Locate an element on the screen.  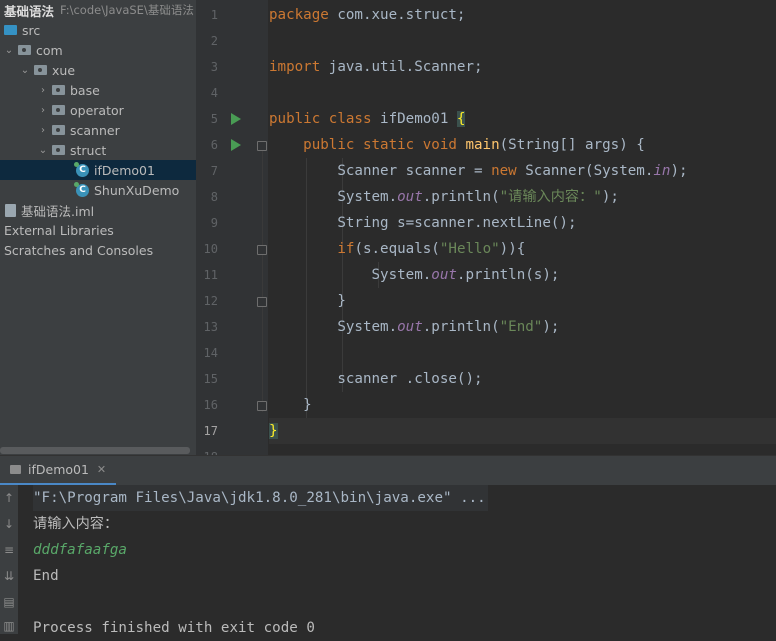
console-output-line: End is located at coordinates (46, 576).